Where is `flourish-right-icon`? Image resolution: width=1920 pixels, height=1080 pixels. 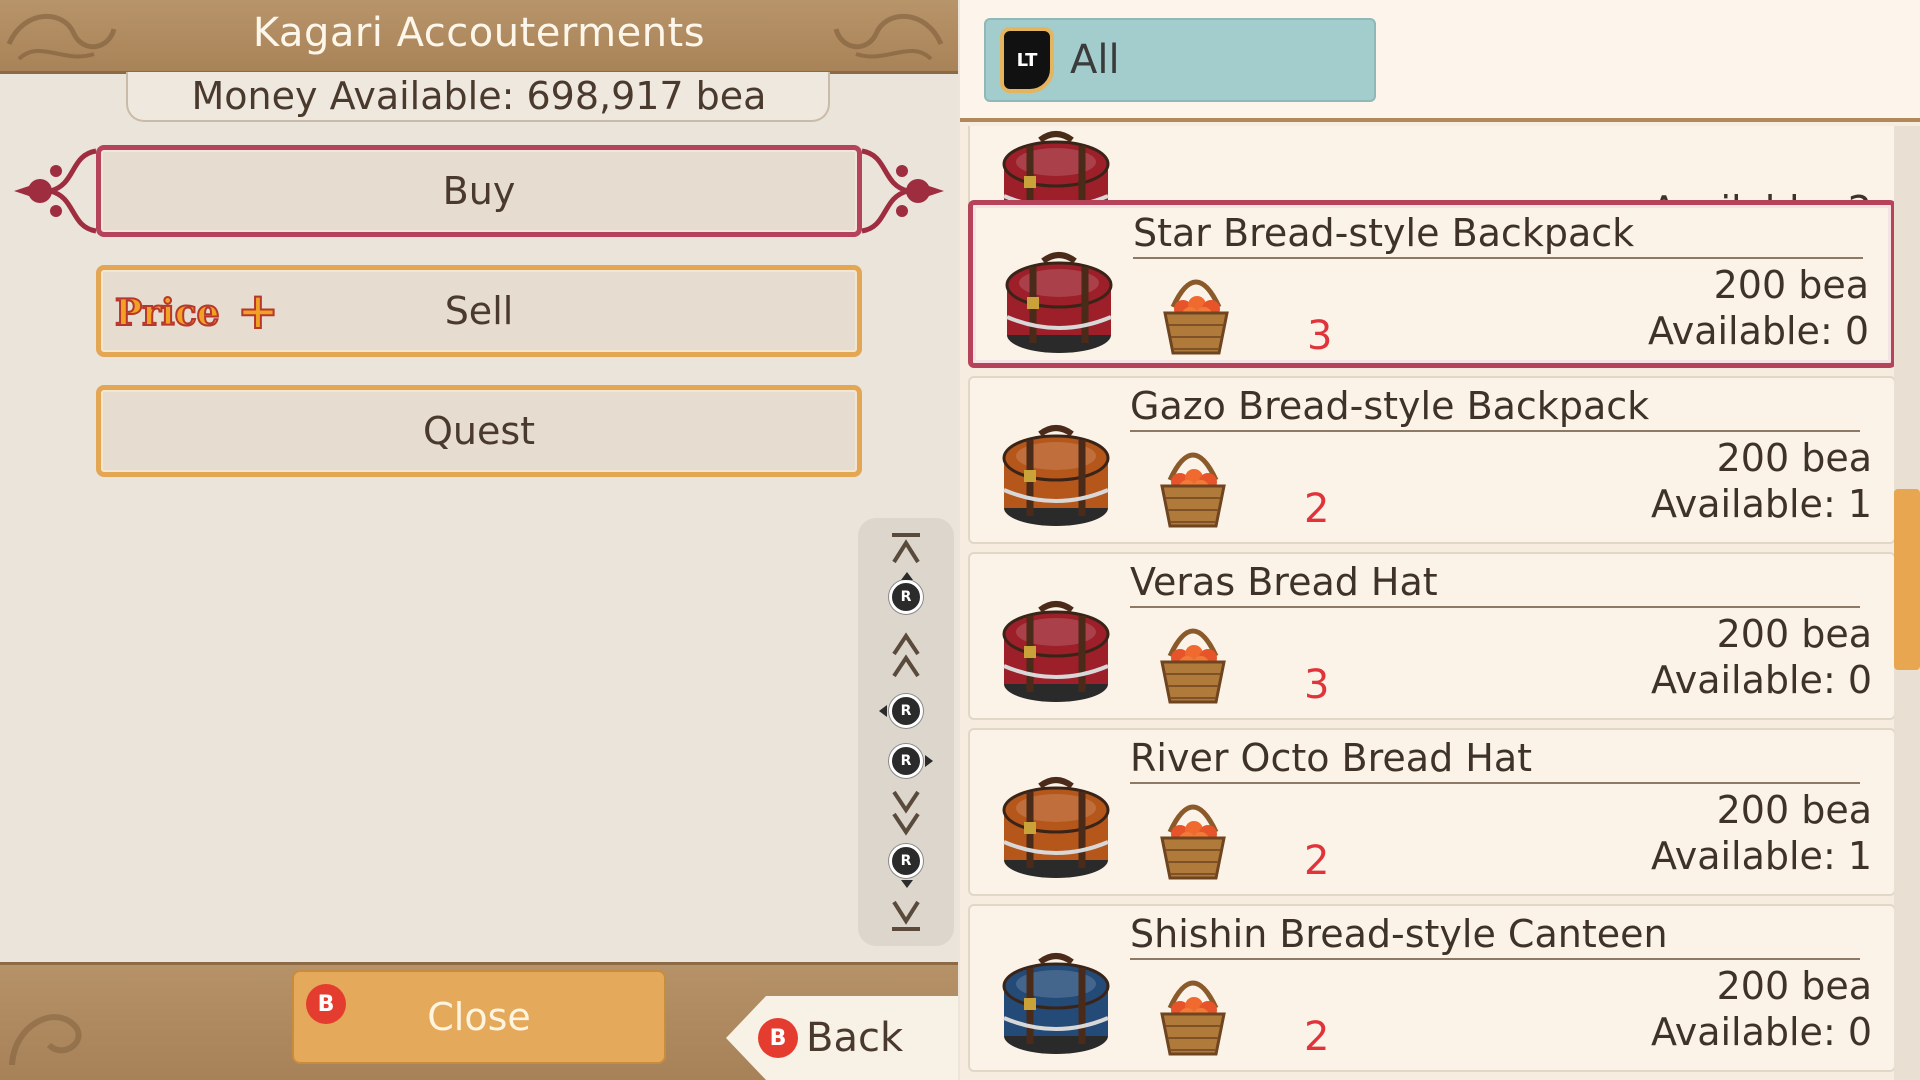 flourish-right-icon is located at coordinates (902, 191).